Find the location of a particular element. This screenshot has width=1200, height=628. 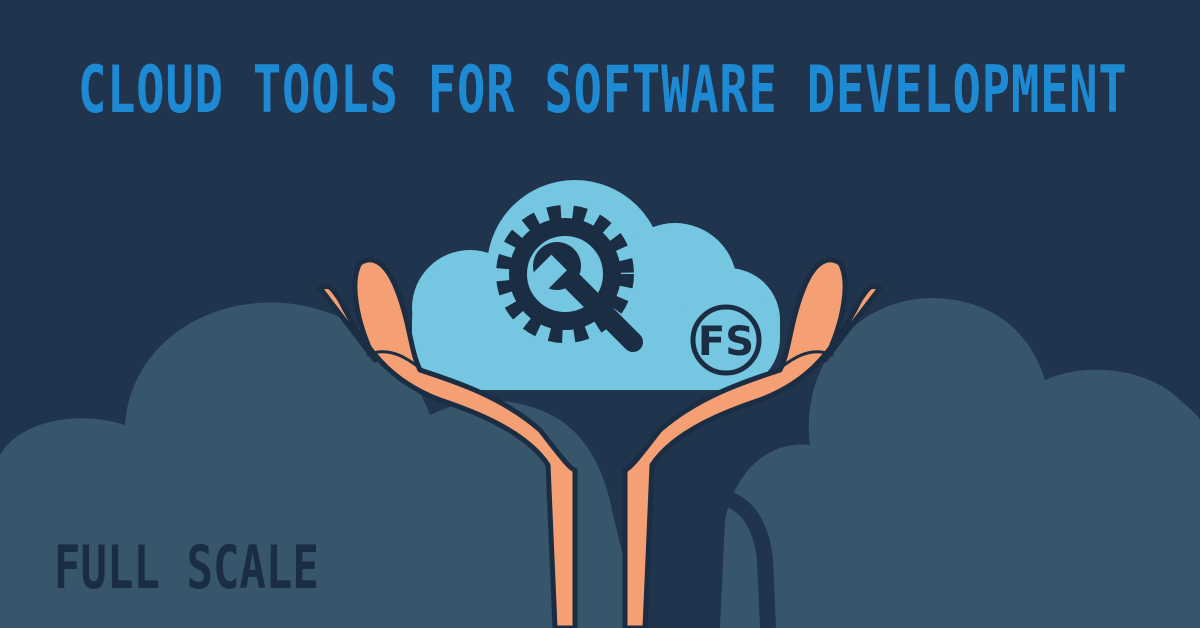

fs-badge: FS is located at coordinates (726, 340).